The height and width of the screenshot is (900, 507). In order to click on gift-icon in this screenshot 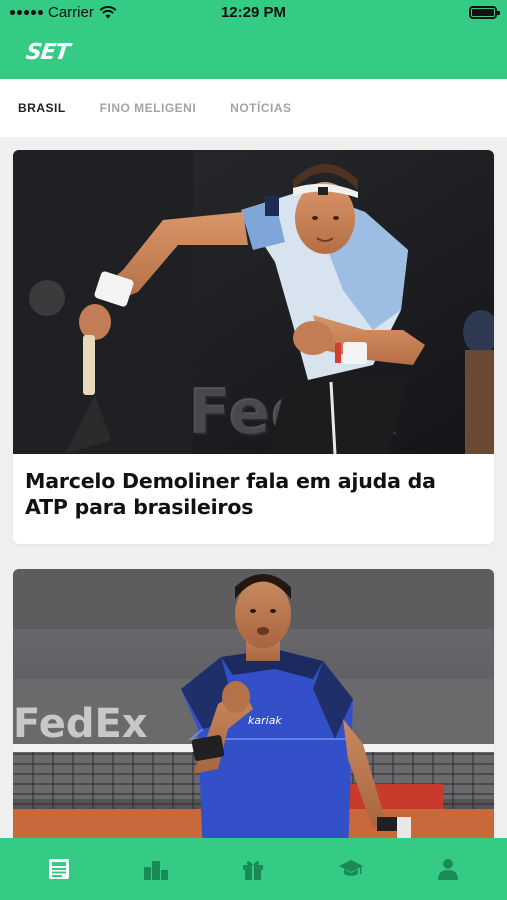, I will do `click(253, 870)`.